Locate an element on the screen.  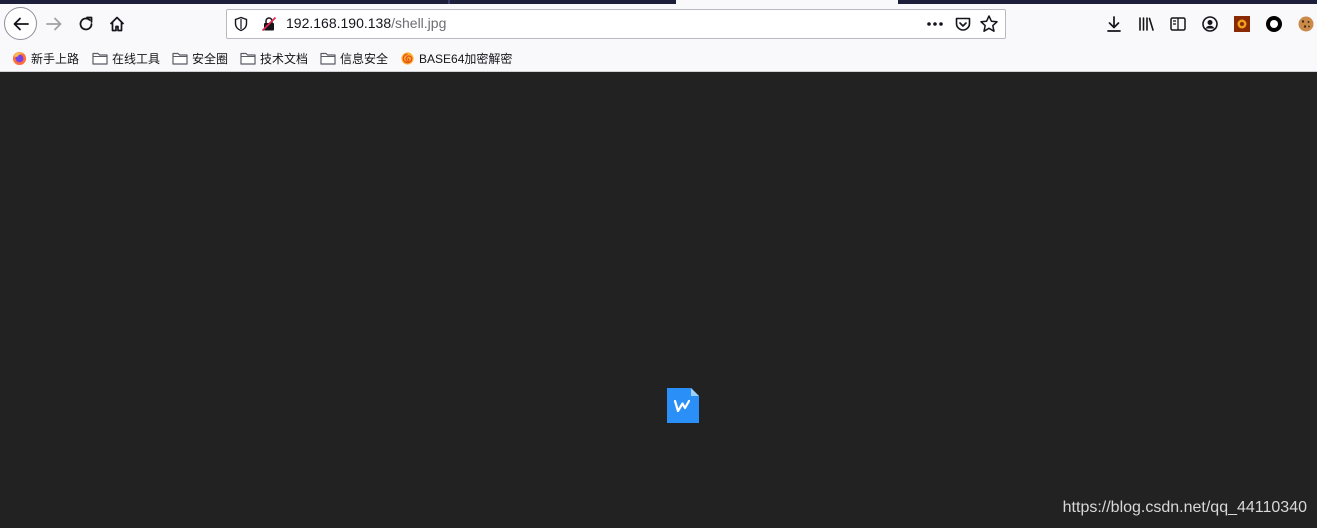
bookmark-folder: 技术文档 is located at coordinates (274, 58).